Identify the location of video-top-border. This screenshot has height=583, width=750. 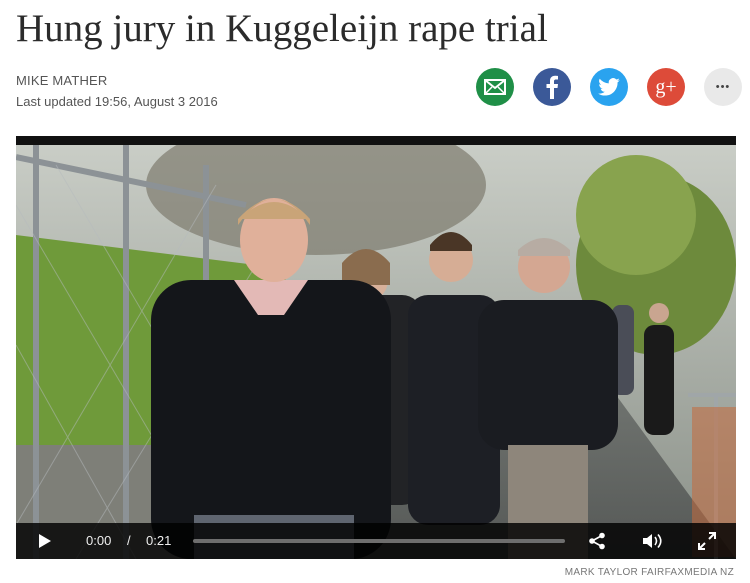
(376, 140).